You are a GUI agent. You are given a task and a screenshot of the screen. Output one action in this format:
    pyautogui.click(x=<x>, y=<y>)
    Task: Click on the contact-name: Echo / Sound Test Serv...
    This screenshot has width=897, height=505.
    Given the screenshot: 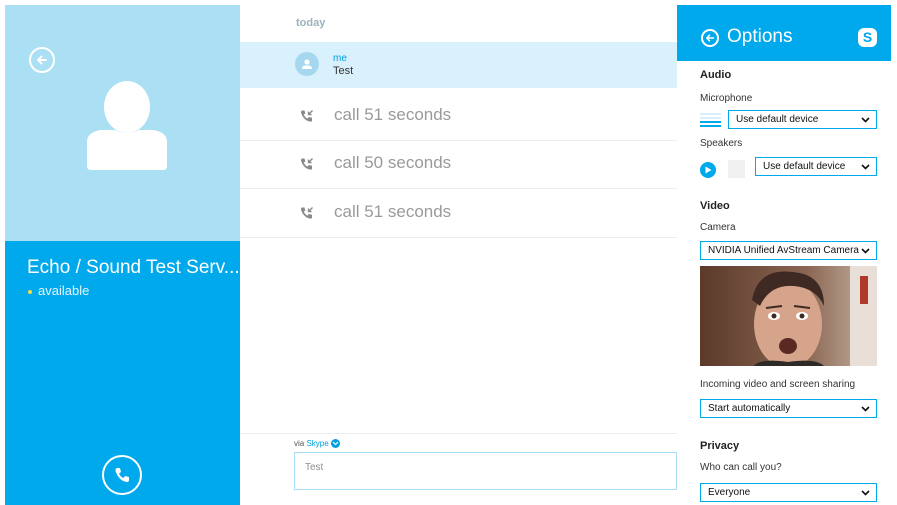 What is the action you would take?
    pyautogui.click(x=133, y=267)
    